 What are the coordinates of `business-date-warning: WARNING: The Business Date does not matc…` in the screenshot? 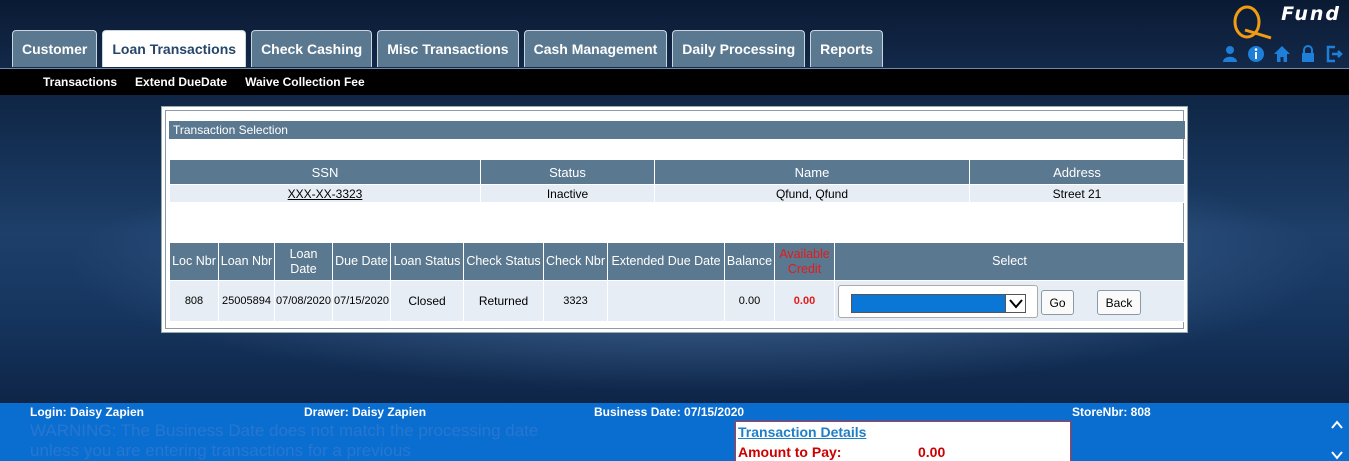 It's located at (284, 440).